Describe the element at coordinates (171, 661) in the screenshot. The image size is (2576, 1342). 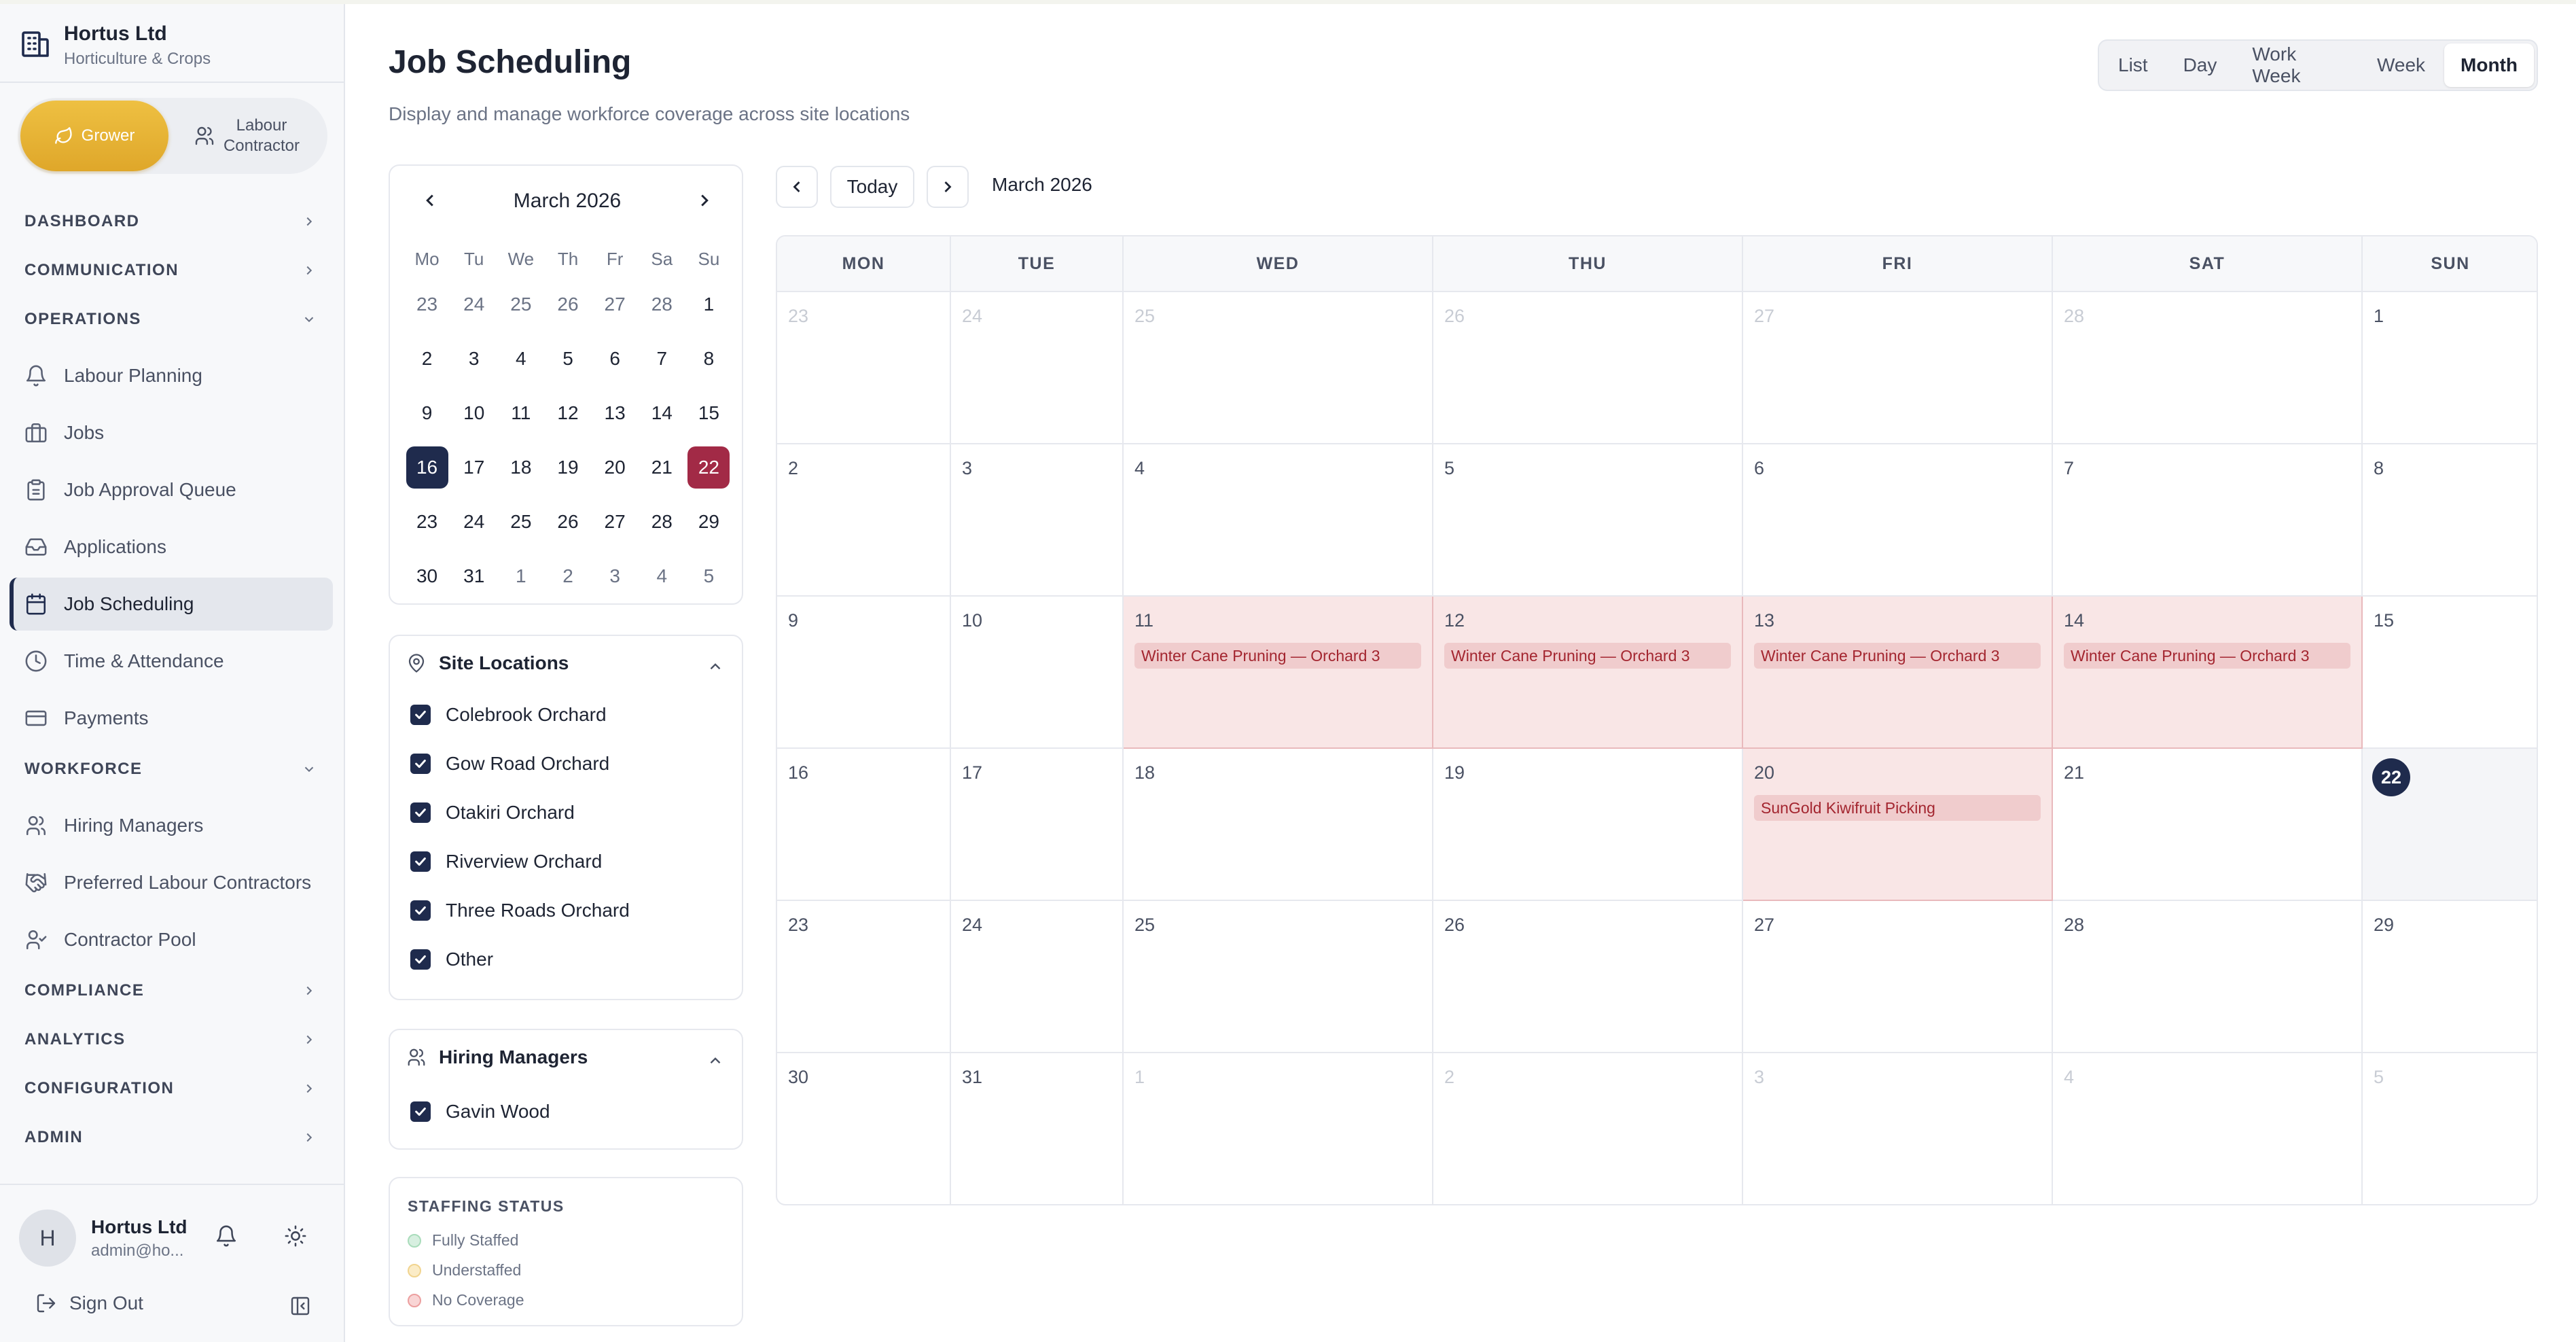
I see `sidebar-item-time-attendance: Time & Attendance` at that location.